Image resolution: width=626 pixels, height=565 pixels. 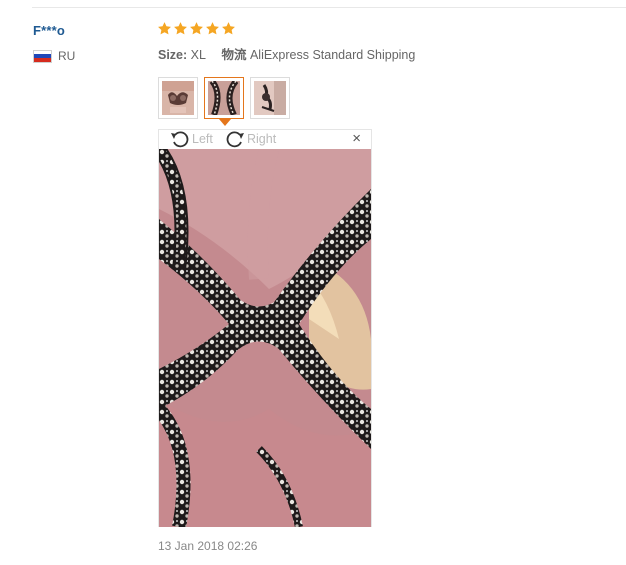 I want to click on review-date: 13 Jan 2018 02:26, so click(x=208, y=546).